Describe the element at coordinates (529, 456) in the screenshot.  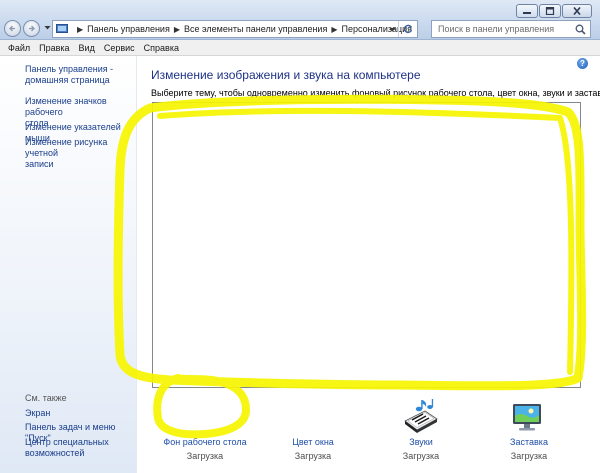
I see `screensaver-status: Загрузка` at that location.